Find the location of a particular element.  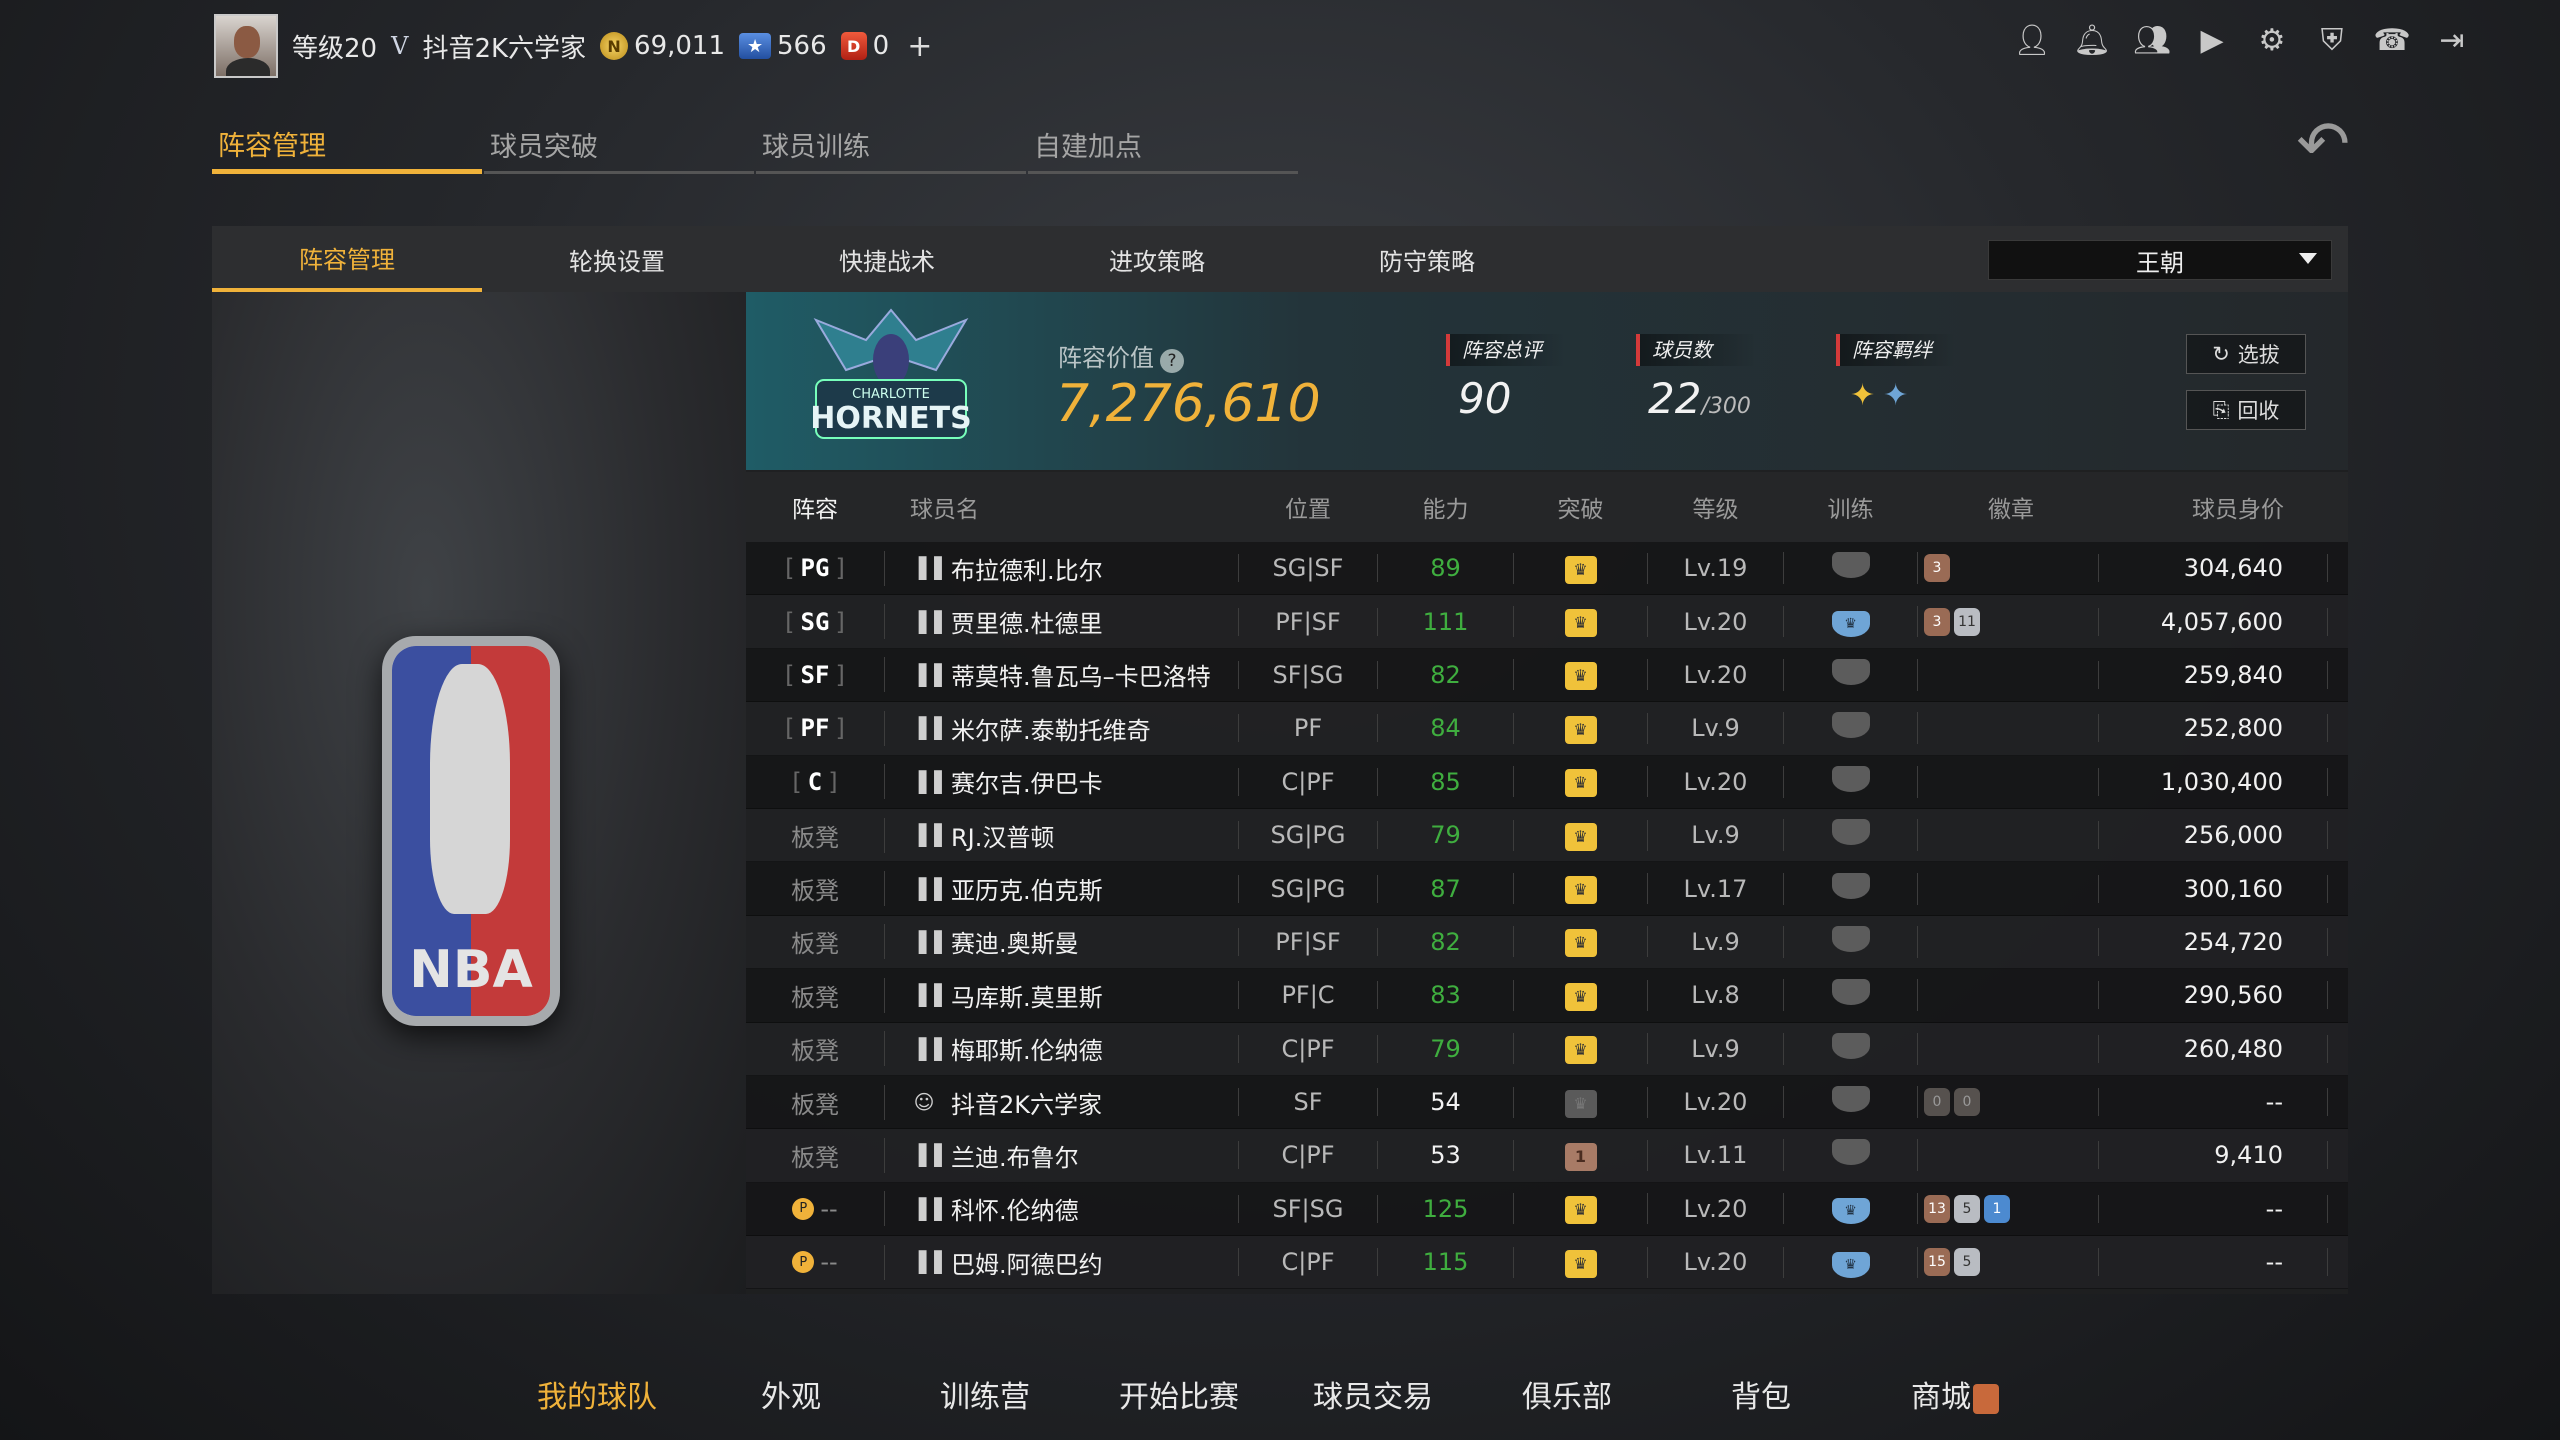

table-row: 板凳 ☺ 抖音2K六学家 SF 54 ♛ Lv.20 00 -- is located at coordinates (1547, 1102).